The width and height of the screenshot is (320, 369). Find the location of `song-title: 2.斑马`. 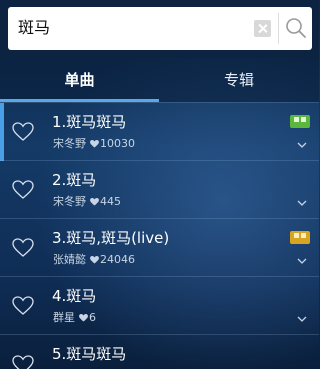

song-title: 2.斑马 is located at coordinates (74, 180).